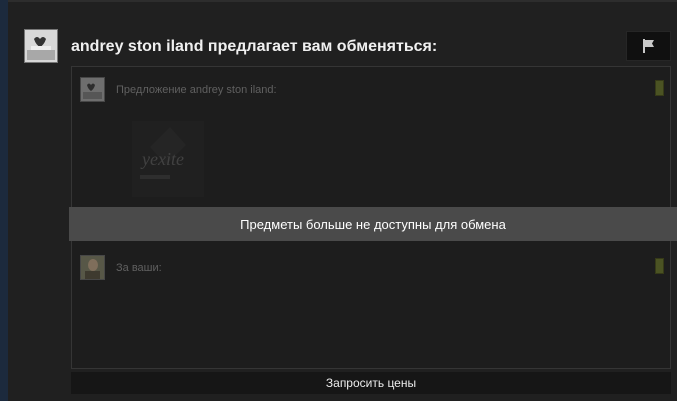  I want to click on offered-item: yexite, so click(168, 159).